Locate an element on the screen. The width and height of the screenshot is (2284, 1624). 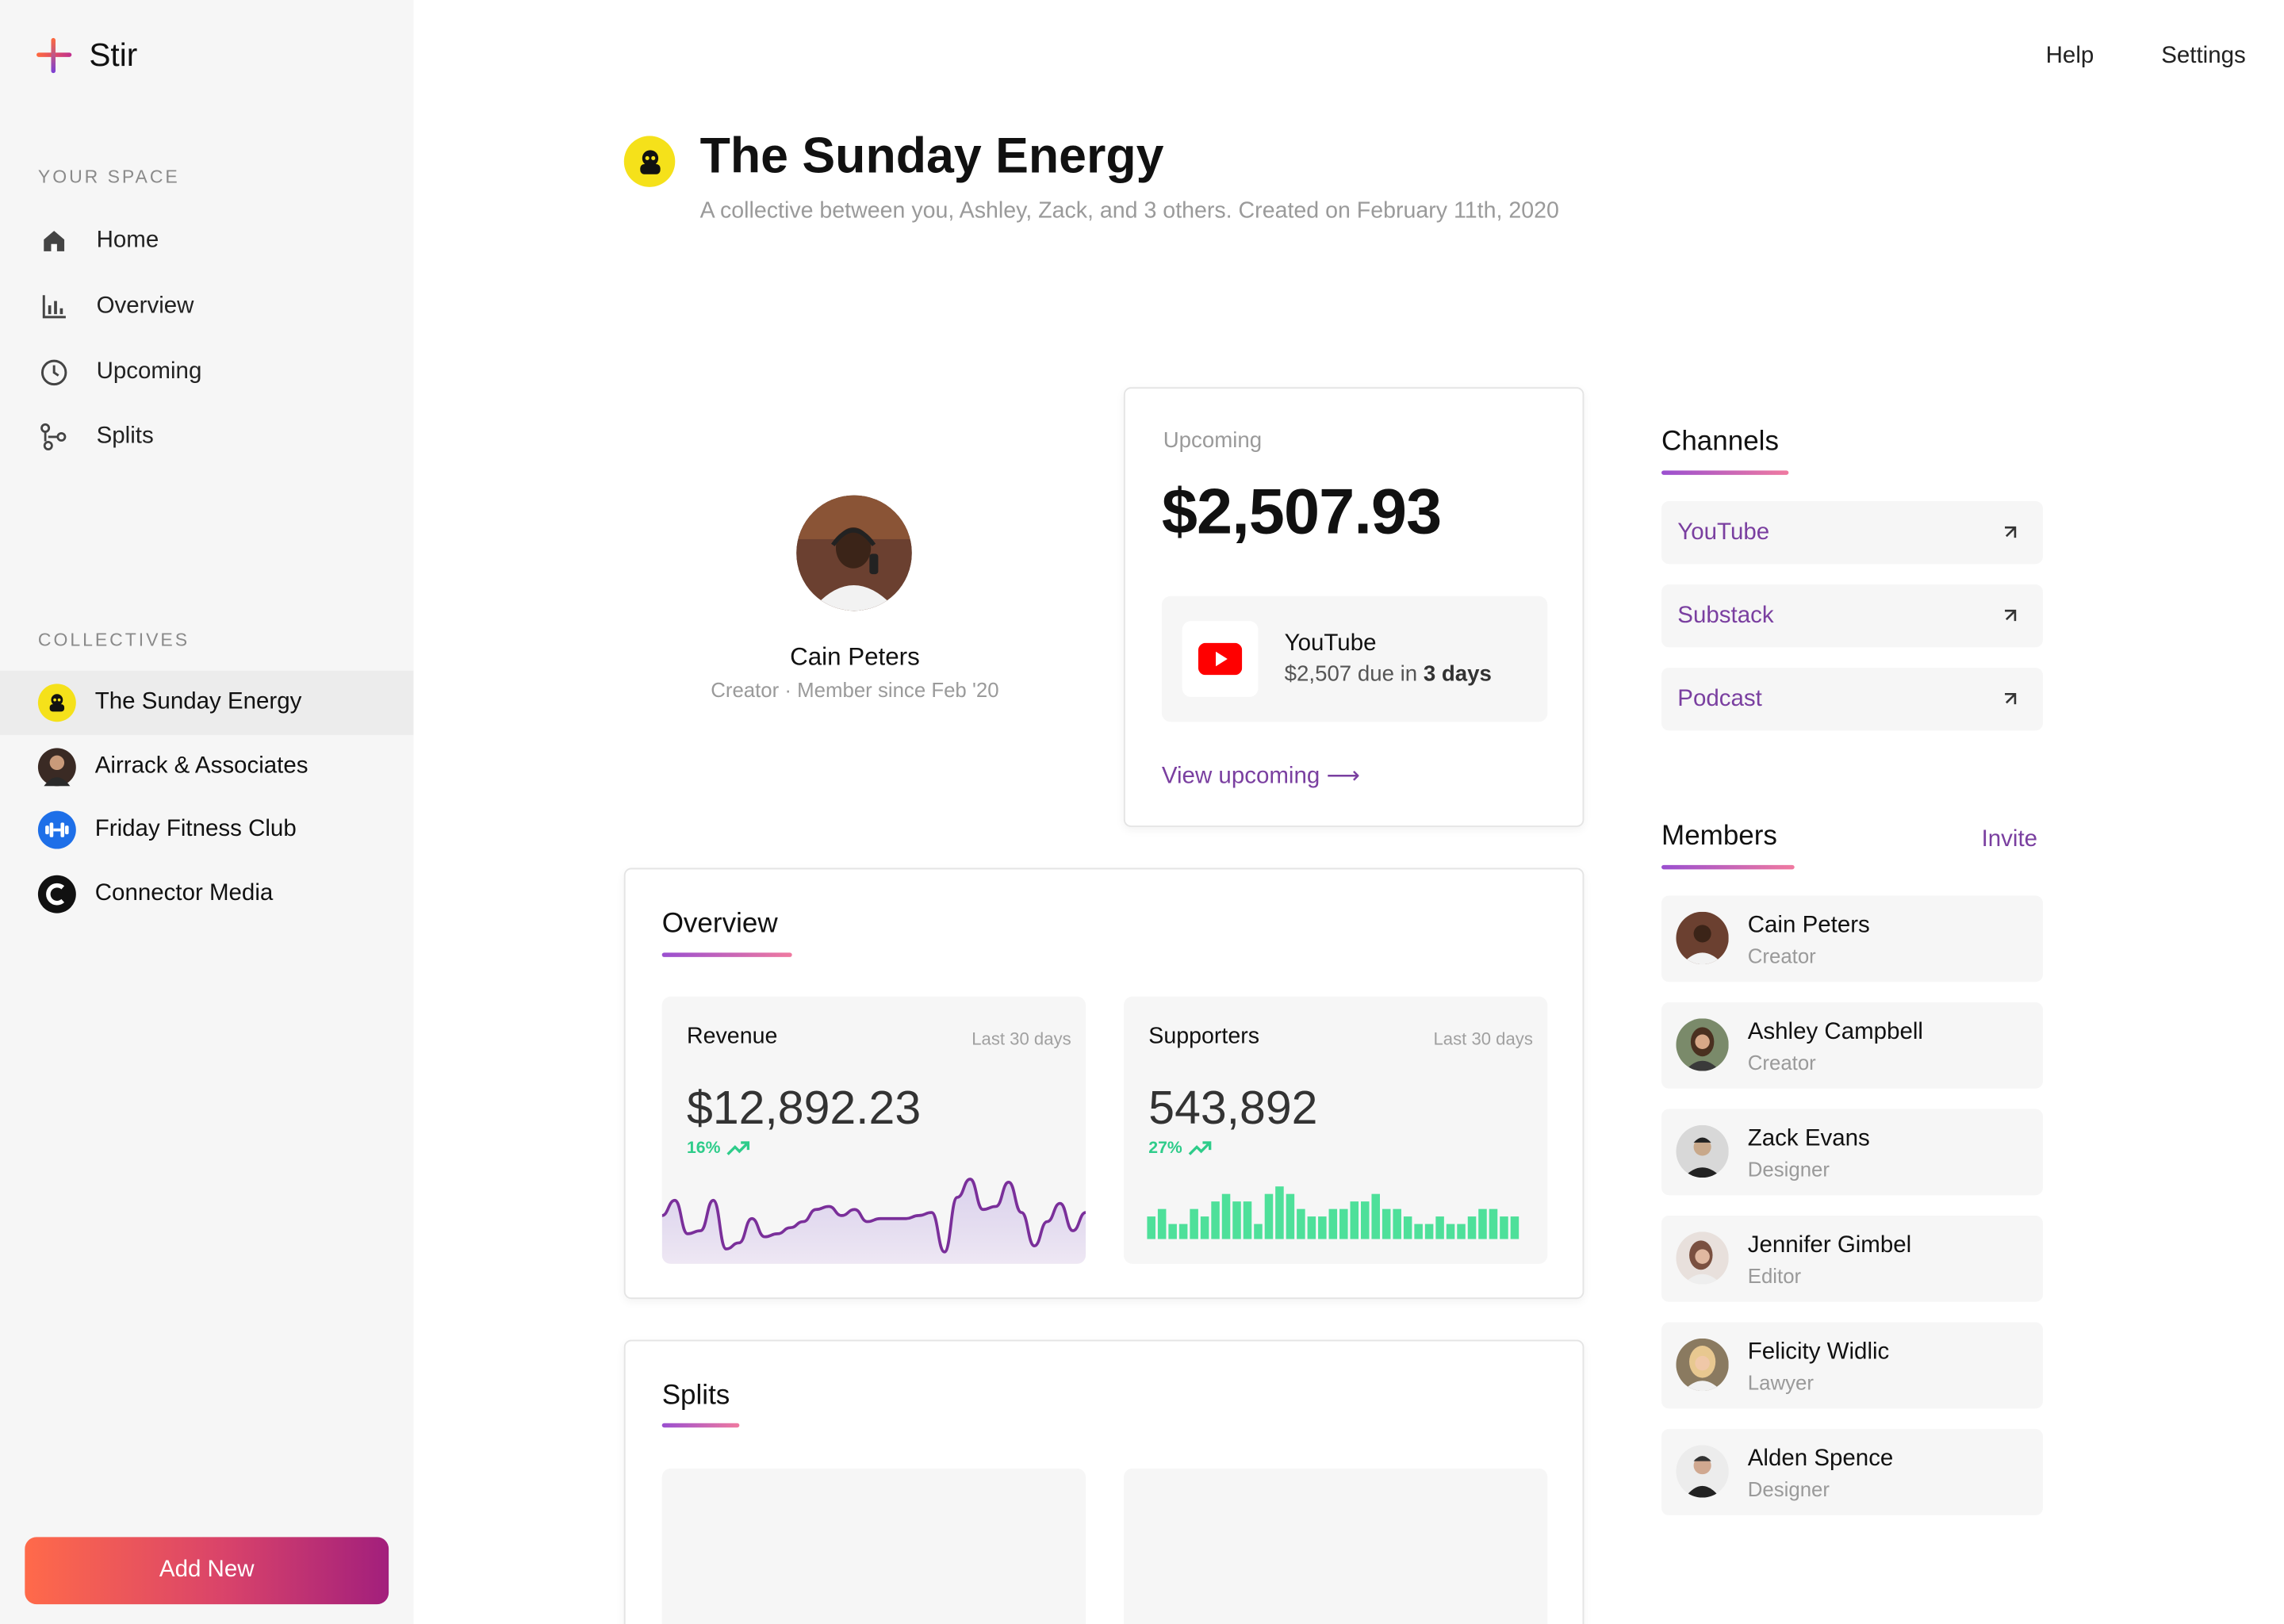
collective-item-friday-fitness-club: Friday Fitness Club is located at coordinates (206, 830).